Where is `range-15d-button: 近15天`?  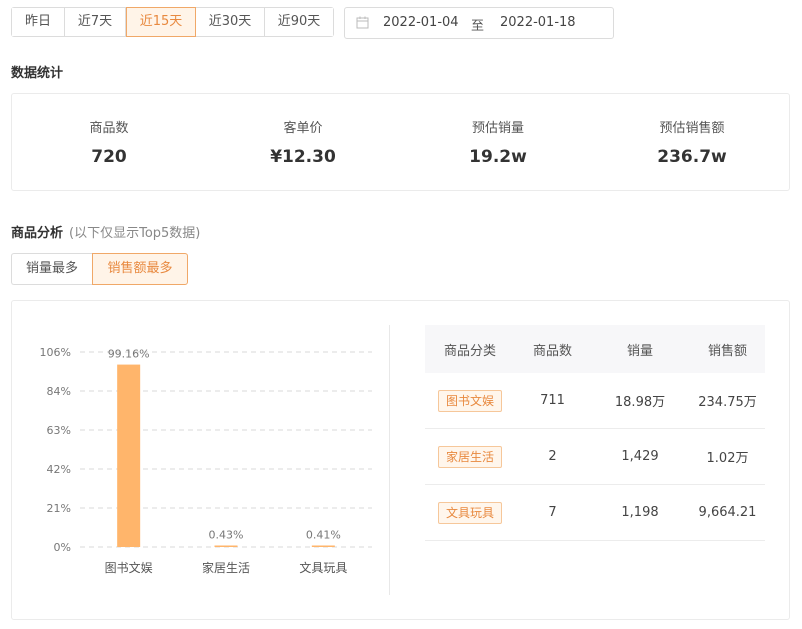 range-15d-button: 近15天 is located at coordinates (161, 22).